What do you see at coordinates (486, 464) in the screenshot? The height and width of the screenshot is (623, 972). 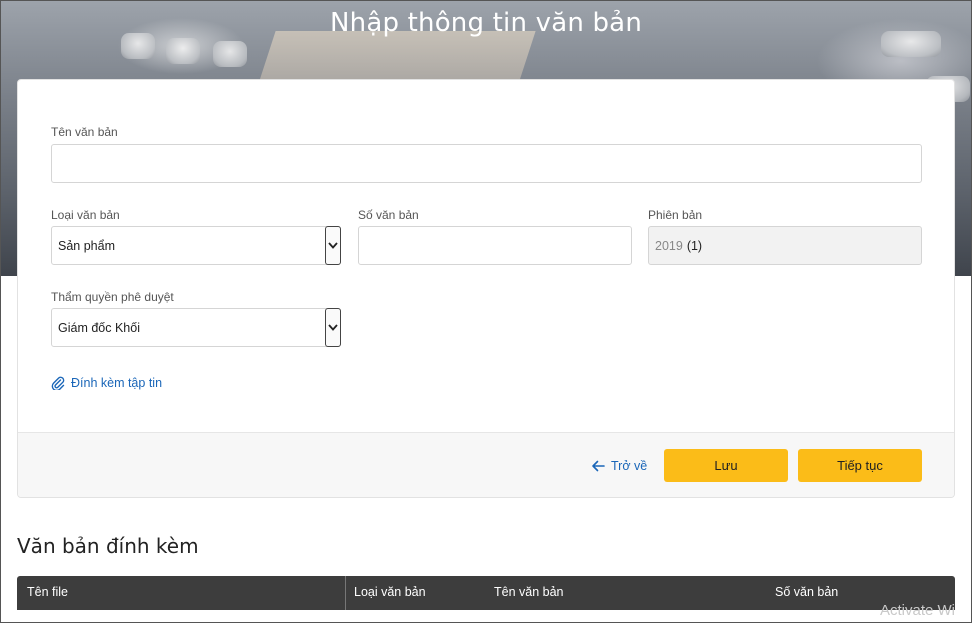 I see `form-footer: Trở về Lưu Tiếp tục` at bounding box center [486, 464].